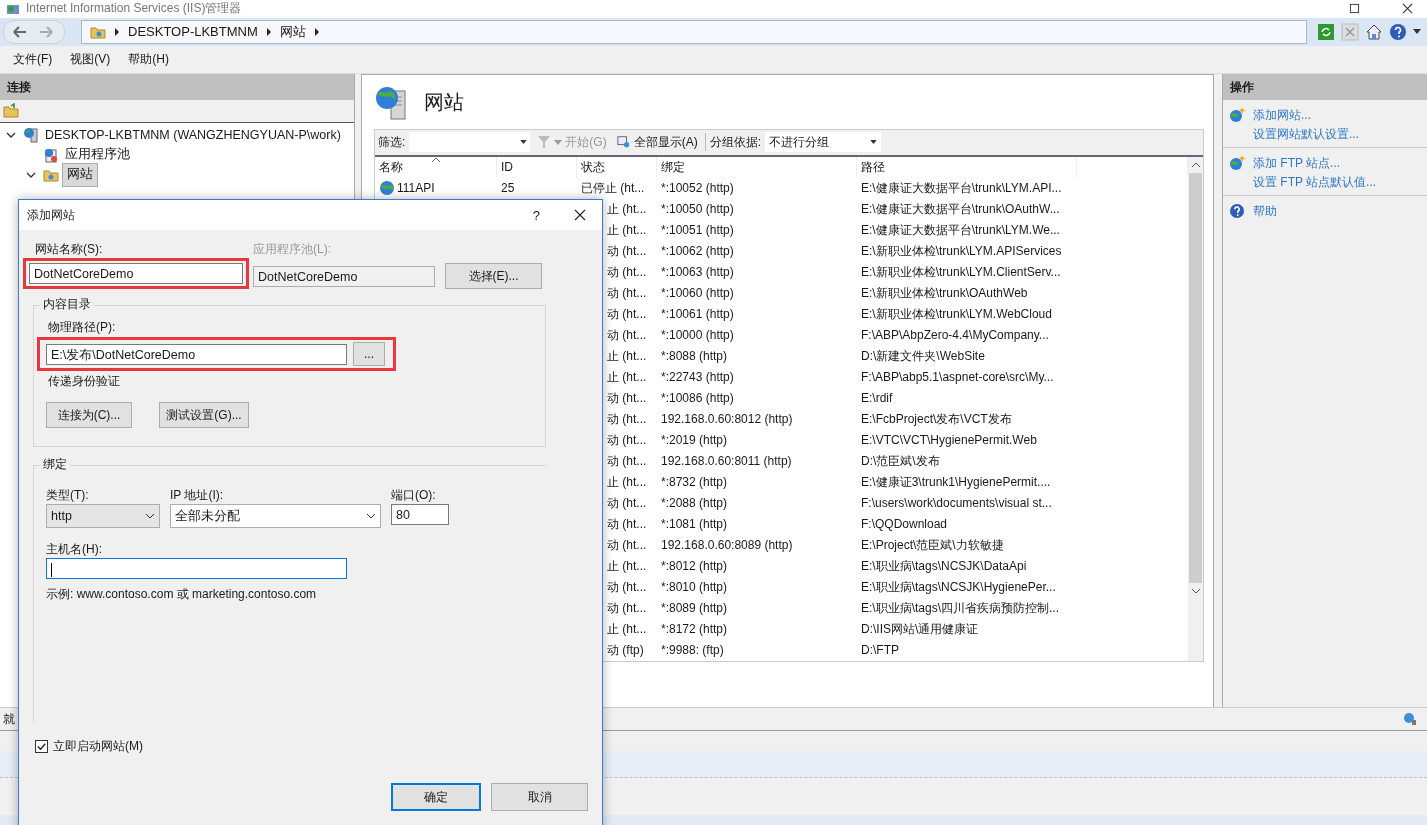 This screenshot has width=1427, height=825. Describe the element at coordinates (900, 461) in the screenshot. I see `table-cell-text: D:\范臣斌\发布` at that location.